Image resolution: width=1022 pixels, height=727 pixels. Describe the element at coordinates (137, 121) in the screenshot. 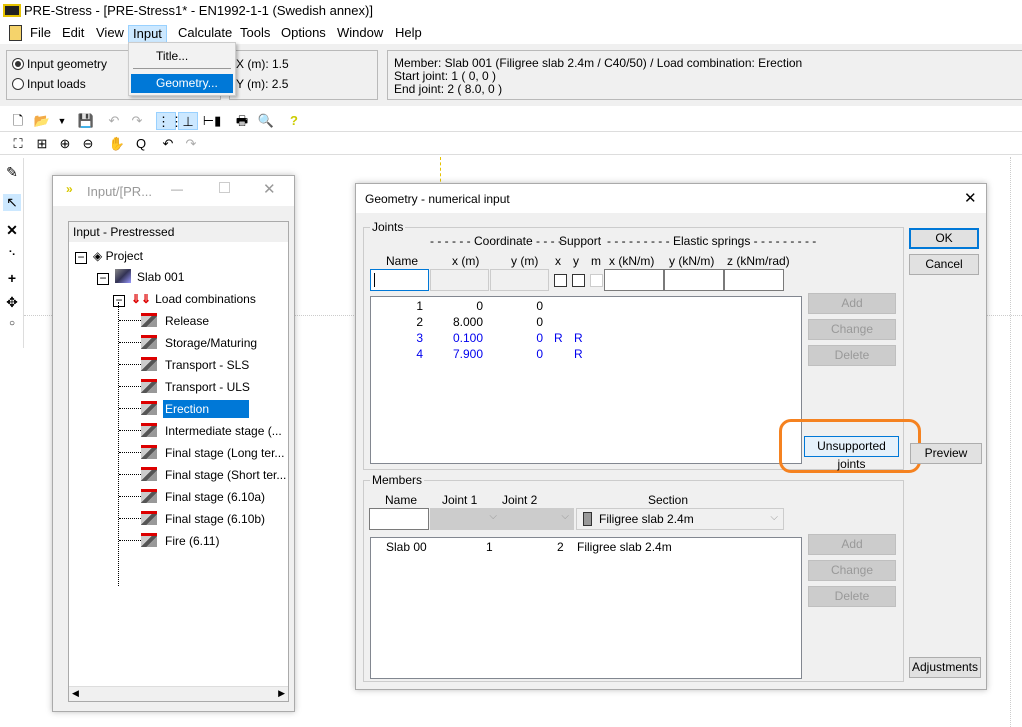

I see `redo-icon: ↷` at that location.